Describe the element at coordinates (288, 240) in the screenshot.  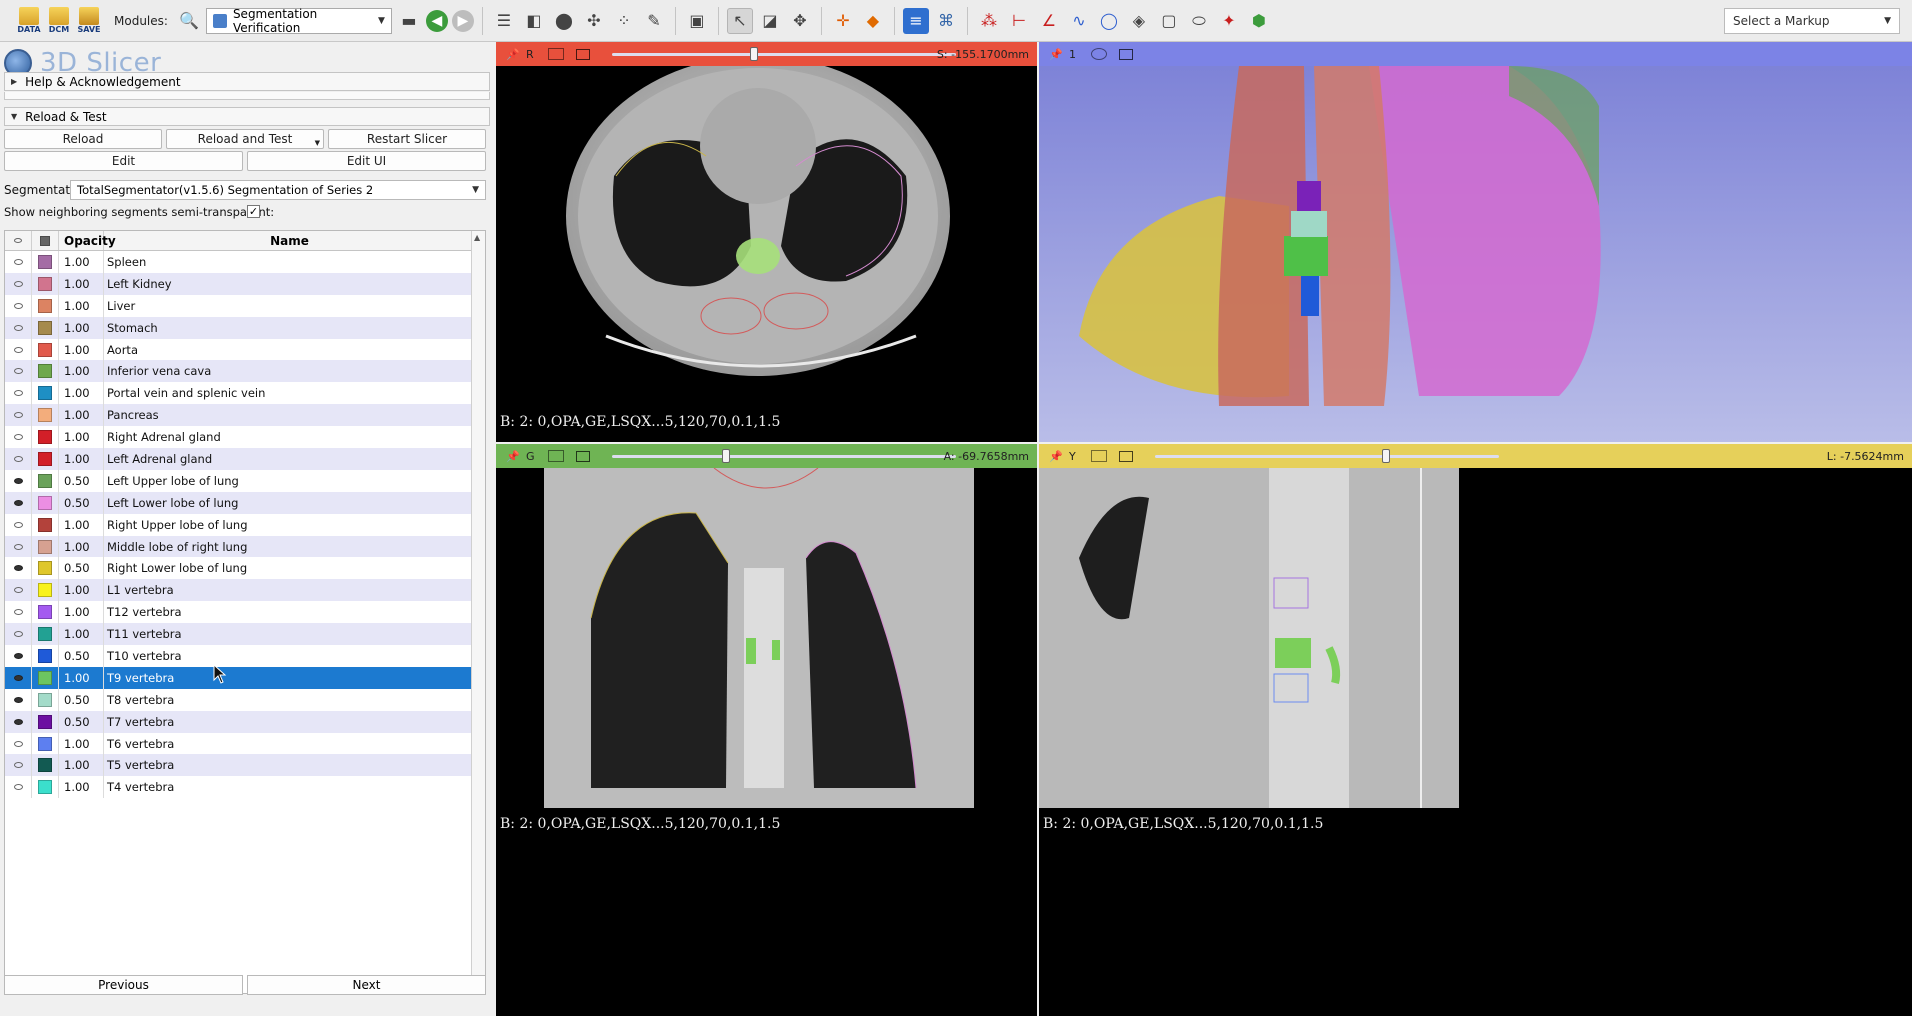
I see `name-header: Name` at that location.